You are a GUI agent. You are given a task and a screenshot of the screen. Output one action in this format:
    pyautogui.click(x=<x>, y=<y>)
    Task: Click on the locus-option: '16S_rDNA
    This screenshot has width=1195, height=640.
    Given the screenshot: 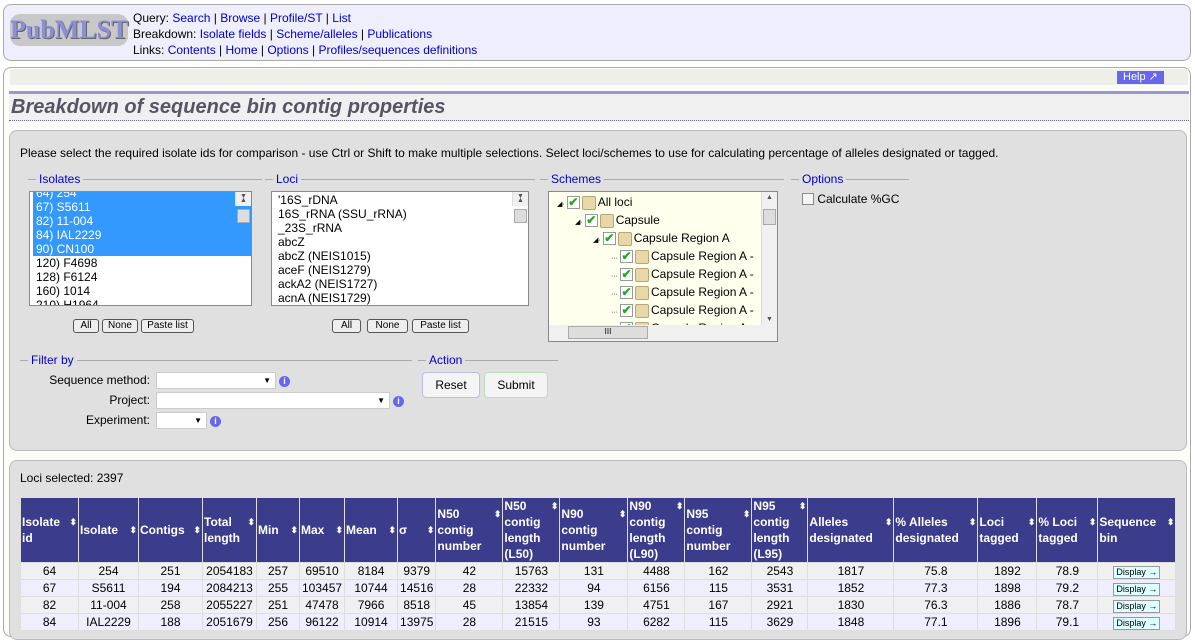 What is the action you would take?
    pyautogui.click(x=401, y=200)
    